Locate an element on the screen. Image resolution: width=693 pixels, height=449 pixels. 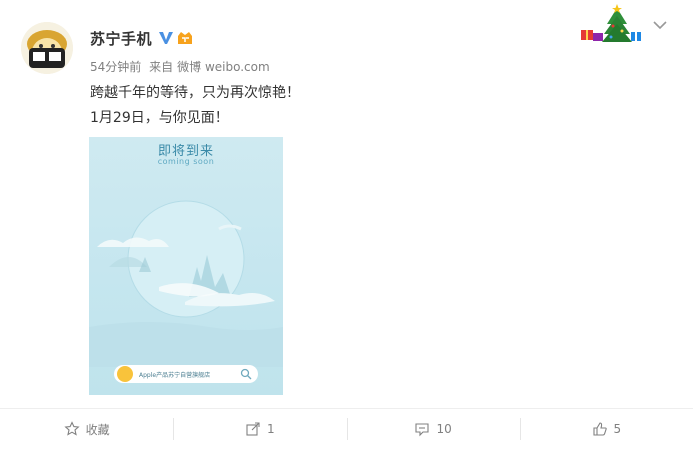
store-search-bar: Apple产品苏宁自营旗舰店 is located at coordinates (186, 374).